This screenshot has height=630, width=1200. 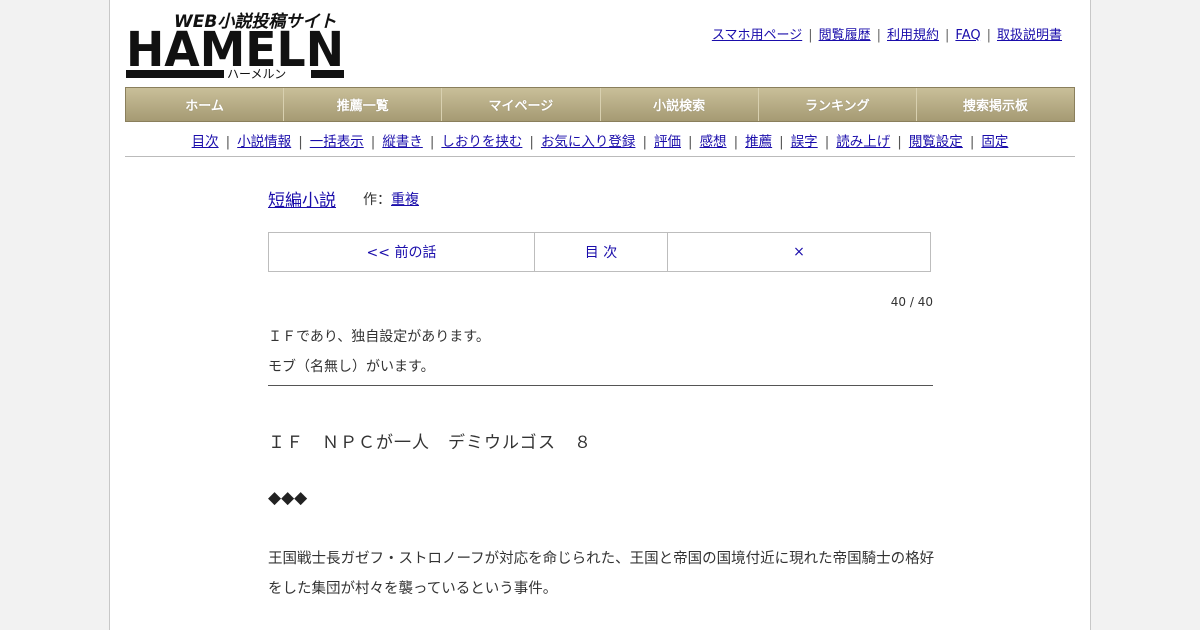 I want to click on preface-line: ＩＦであり、独自設定があります。, so click(x=379, y=337).